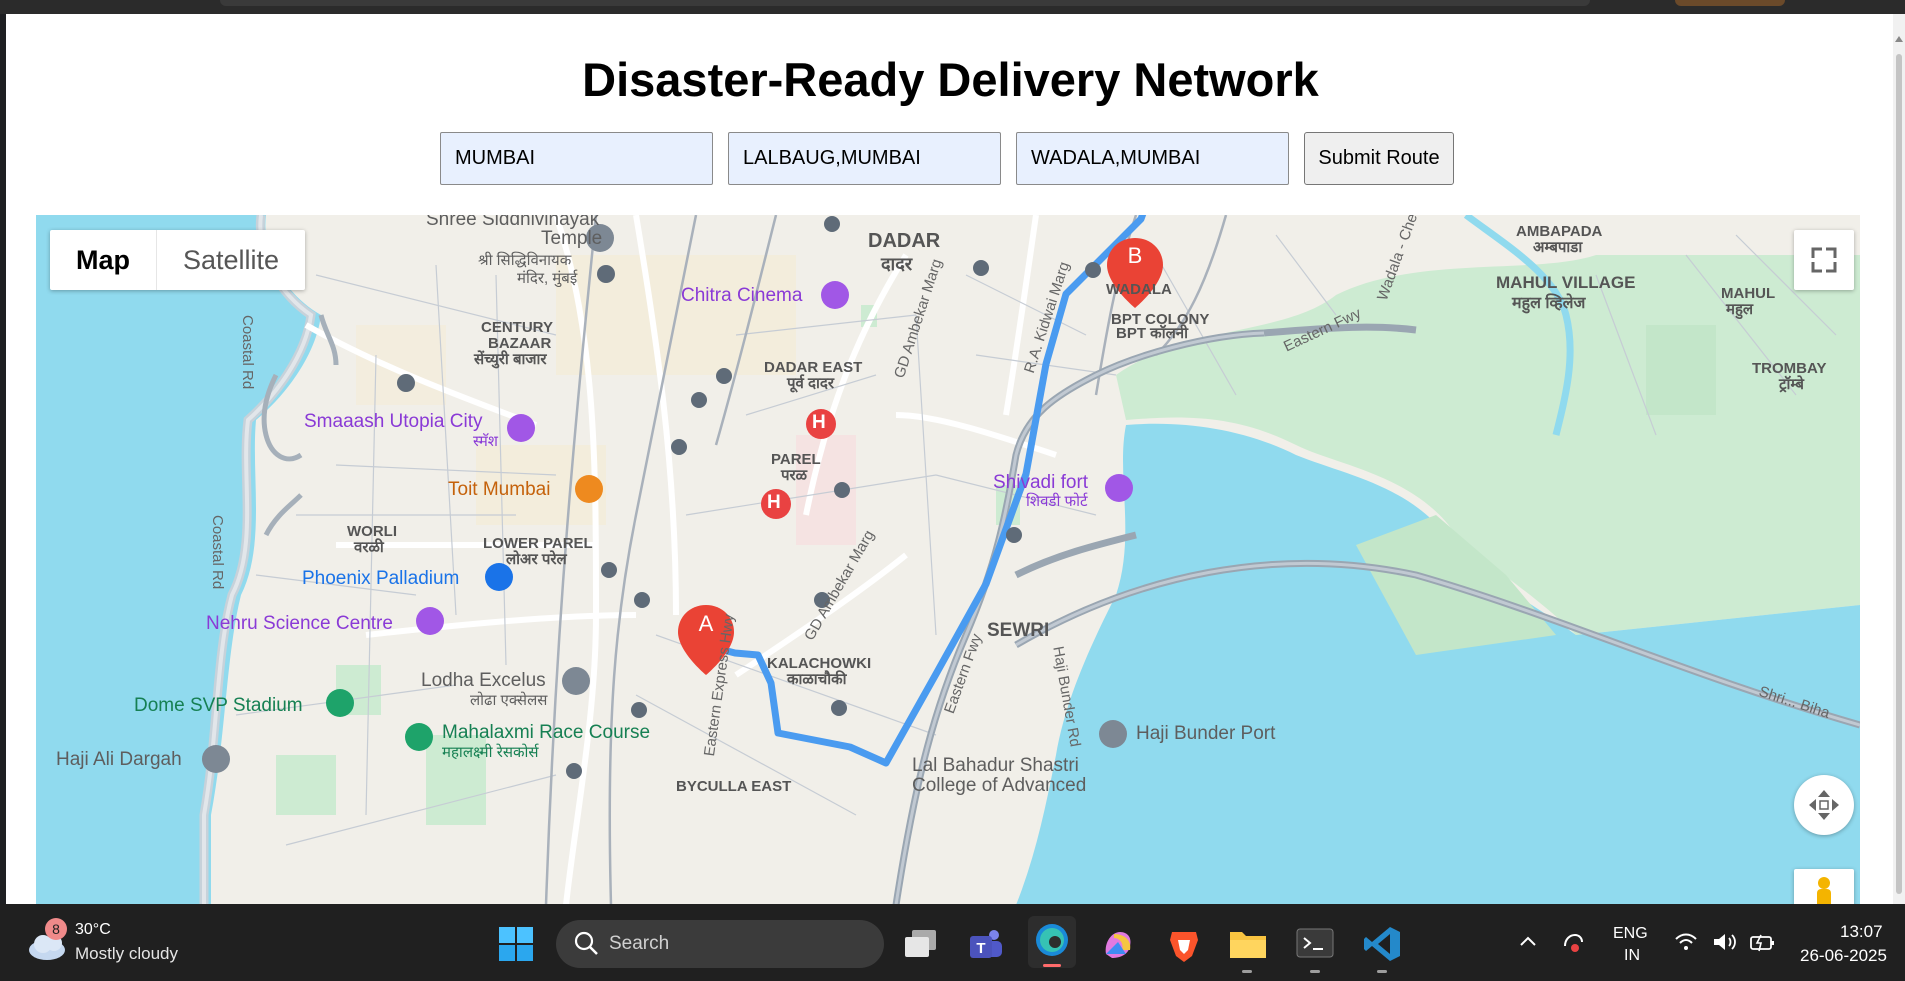  I want to click on browser-chrome-edge, so click(952, 7).